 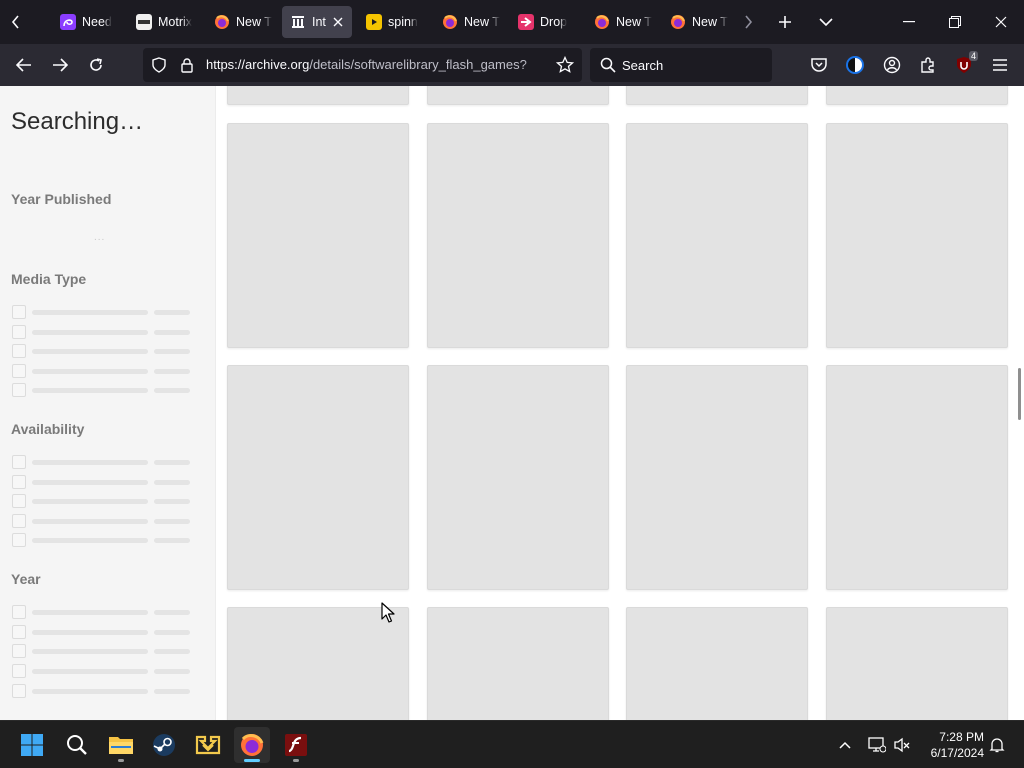 What do you see at coordinates (1019, 394) in the screenshot?
I see `page-scrollbar-thumb` at bounding box center [1019, 394].